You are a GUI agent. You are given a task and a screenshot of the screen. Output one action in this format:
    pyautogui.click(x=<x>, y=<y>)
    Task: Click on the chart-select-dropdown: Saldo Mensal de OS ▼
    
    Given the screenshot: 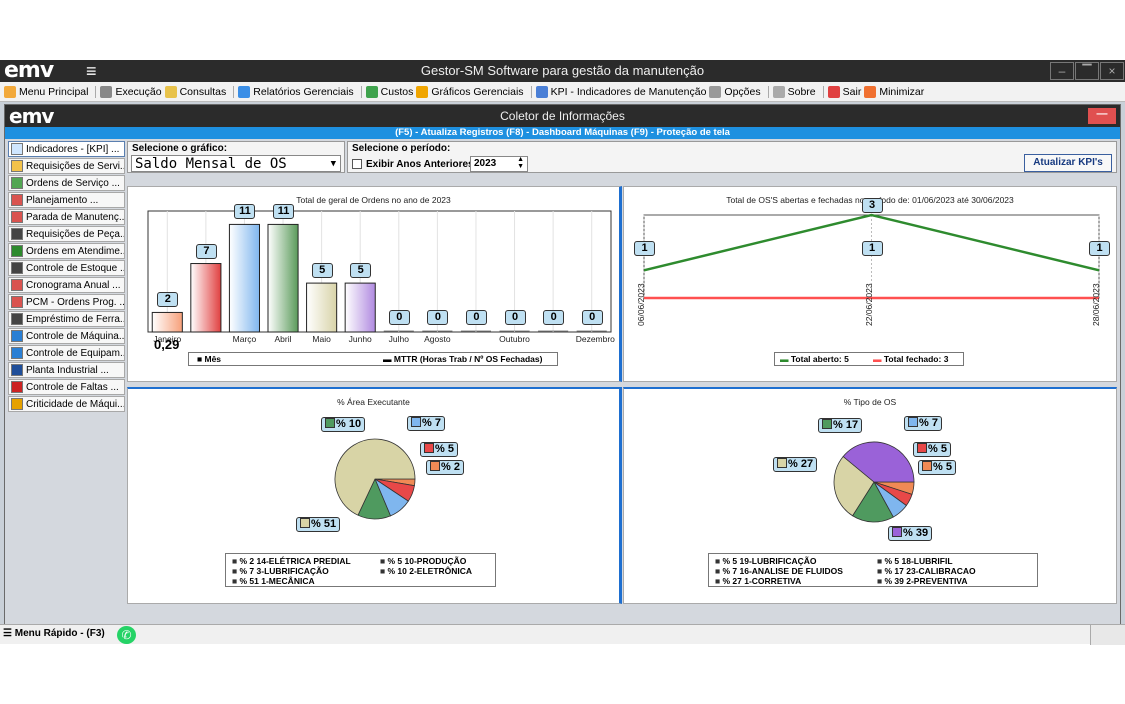 What is the action you would take?
    pyautogui.click(x=236, y=163)
    